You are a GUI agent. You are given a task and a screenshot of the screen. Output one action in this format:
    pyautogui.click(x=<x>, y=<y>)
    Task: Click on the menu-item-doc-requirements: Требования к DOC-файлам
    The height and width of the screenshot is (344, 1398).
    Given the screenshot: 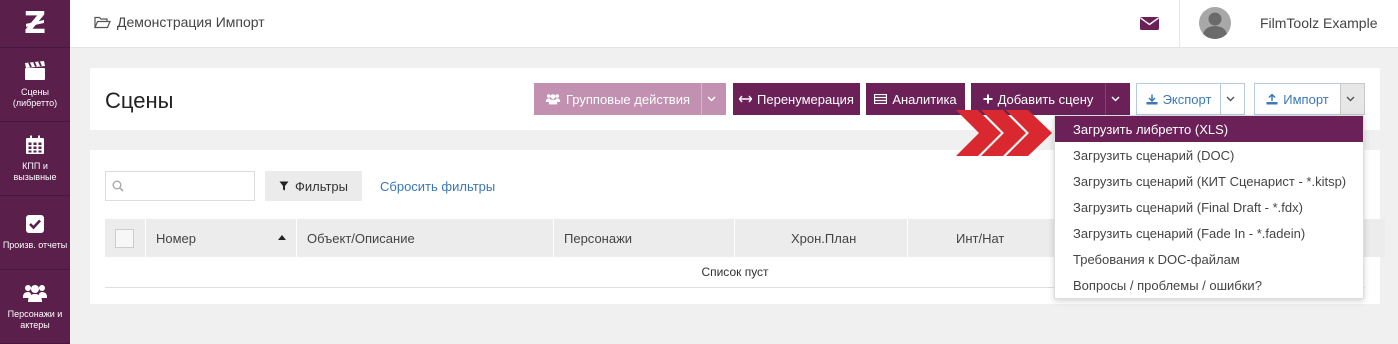 What is the action you would take?
    pyautogui.click(x=1209, y=259)
    